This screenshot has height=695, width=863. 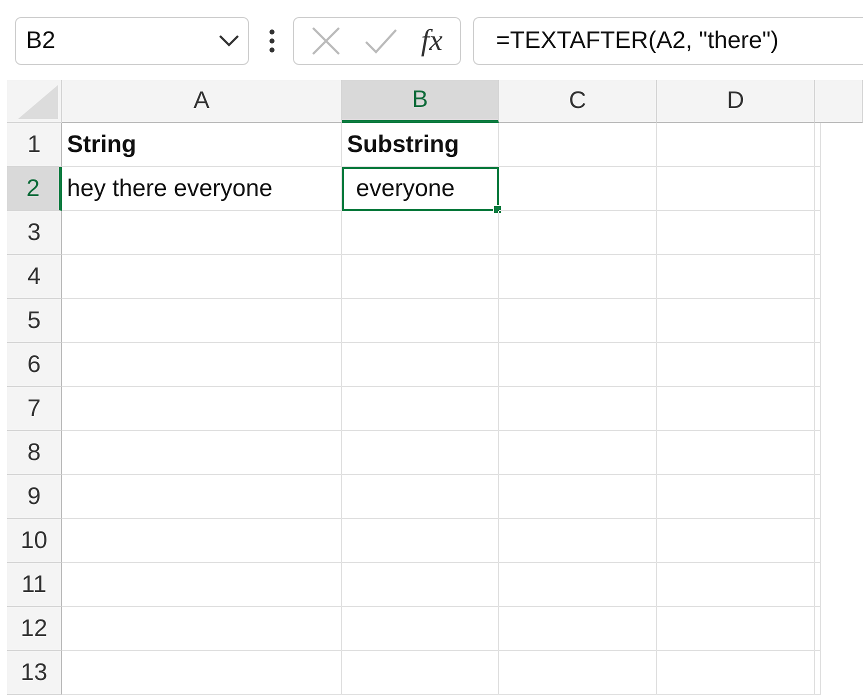 What do you see at coordinates (431, 41) in the screenshot?
I see `insert-function-button: fx` at bounding box center [431, 41].